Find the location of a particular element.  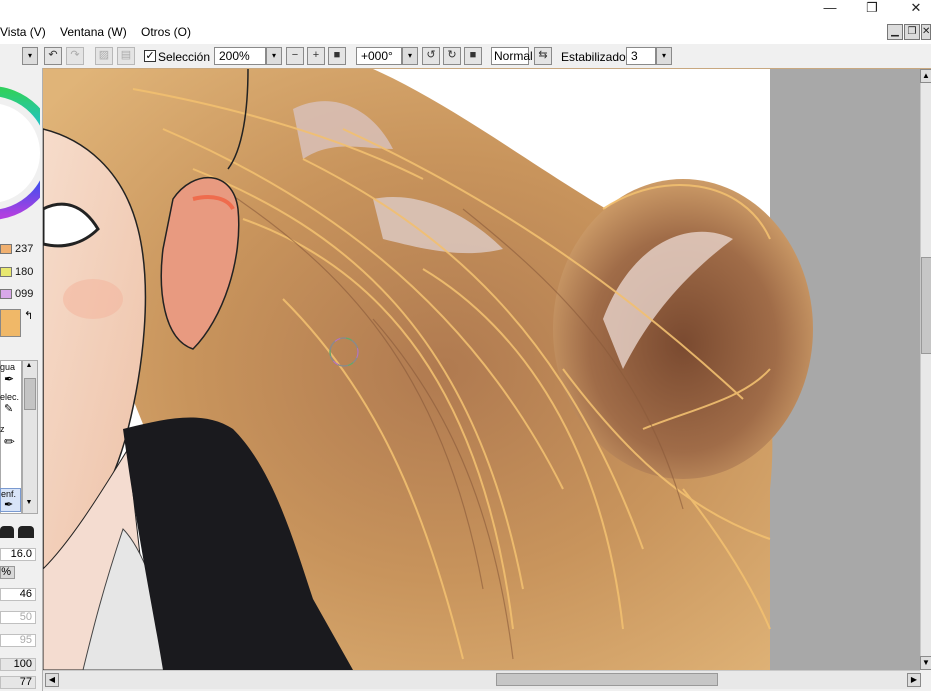

opacity-field: % is located at coordinates (7, 572).